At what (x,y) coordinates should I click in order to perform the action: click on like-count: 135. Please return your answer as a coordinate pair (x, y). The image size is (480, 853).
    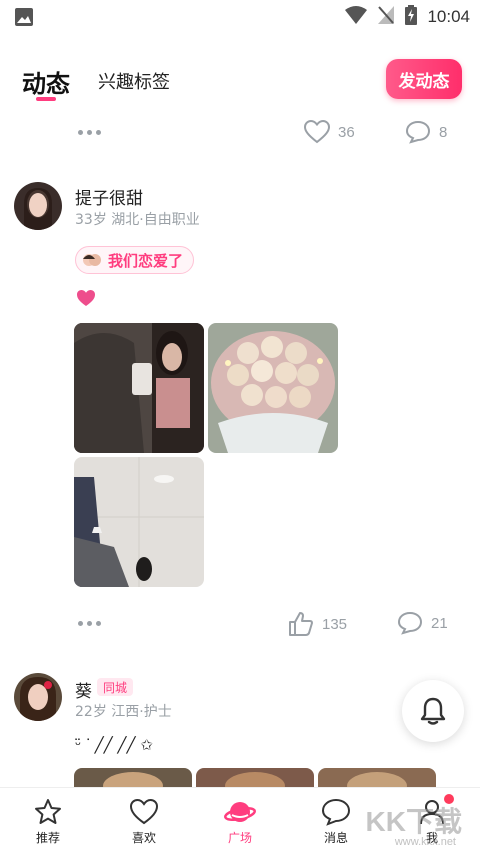
    Looking at the image, I should click on (335, 624).